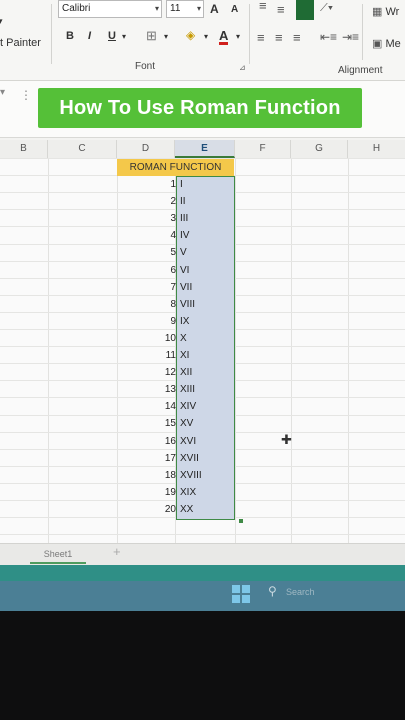 This screenshot has width=405, height=720. What do you see at coordinates (300, 592) in the screenshot?
I see `taskbar-search: Search` at bounding box center [300, 592].